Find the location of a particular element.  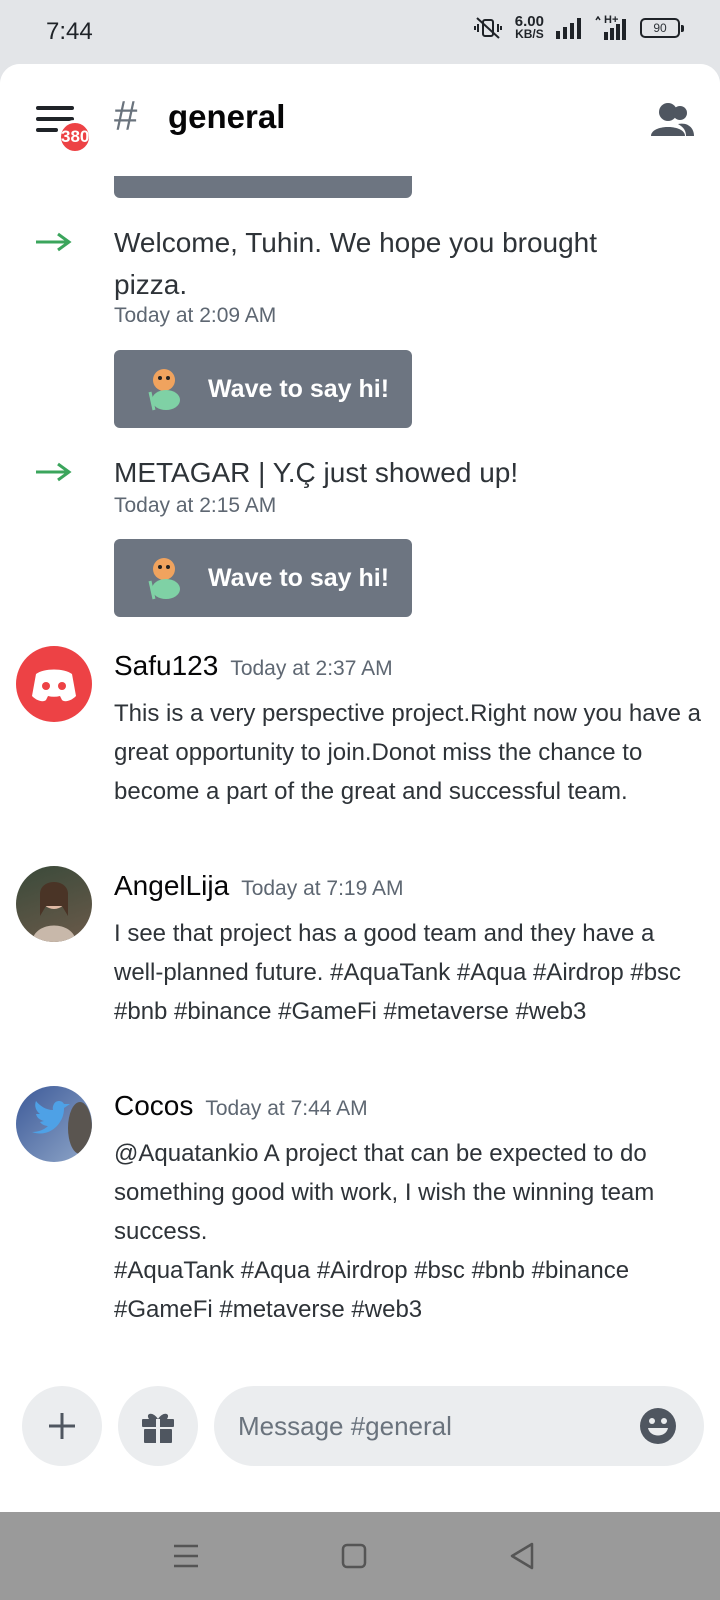

author-name: Cocos is located at coordinates (153, 1105).